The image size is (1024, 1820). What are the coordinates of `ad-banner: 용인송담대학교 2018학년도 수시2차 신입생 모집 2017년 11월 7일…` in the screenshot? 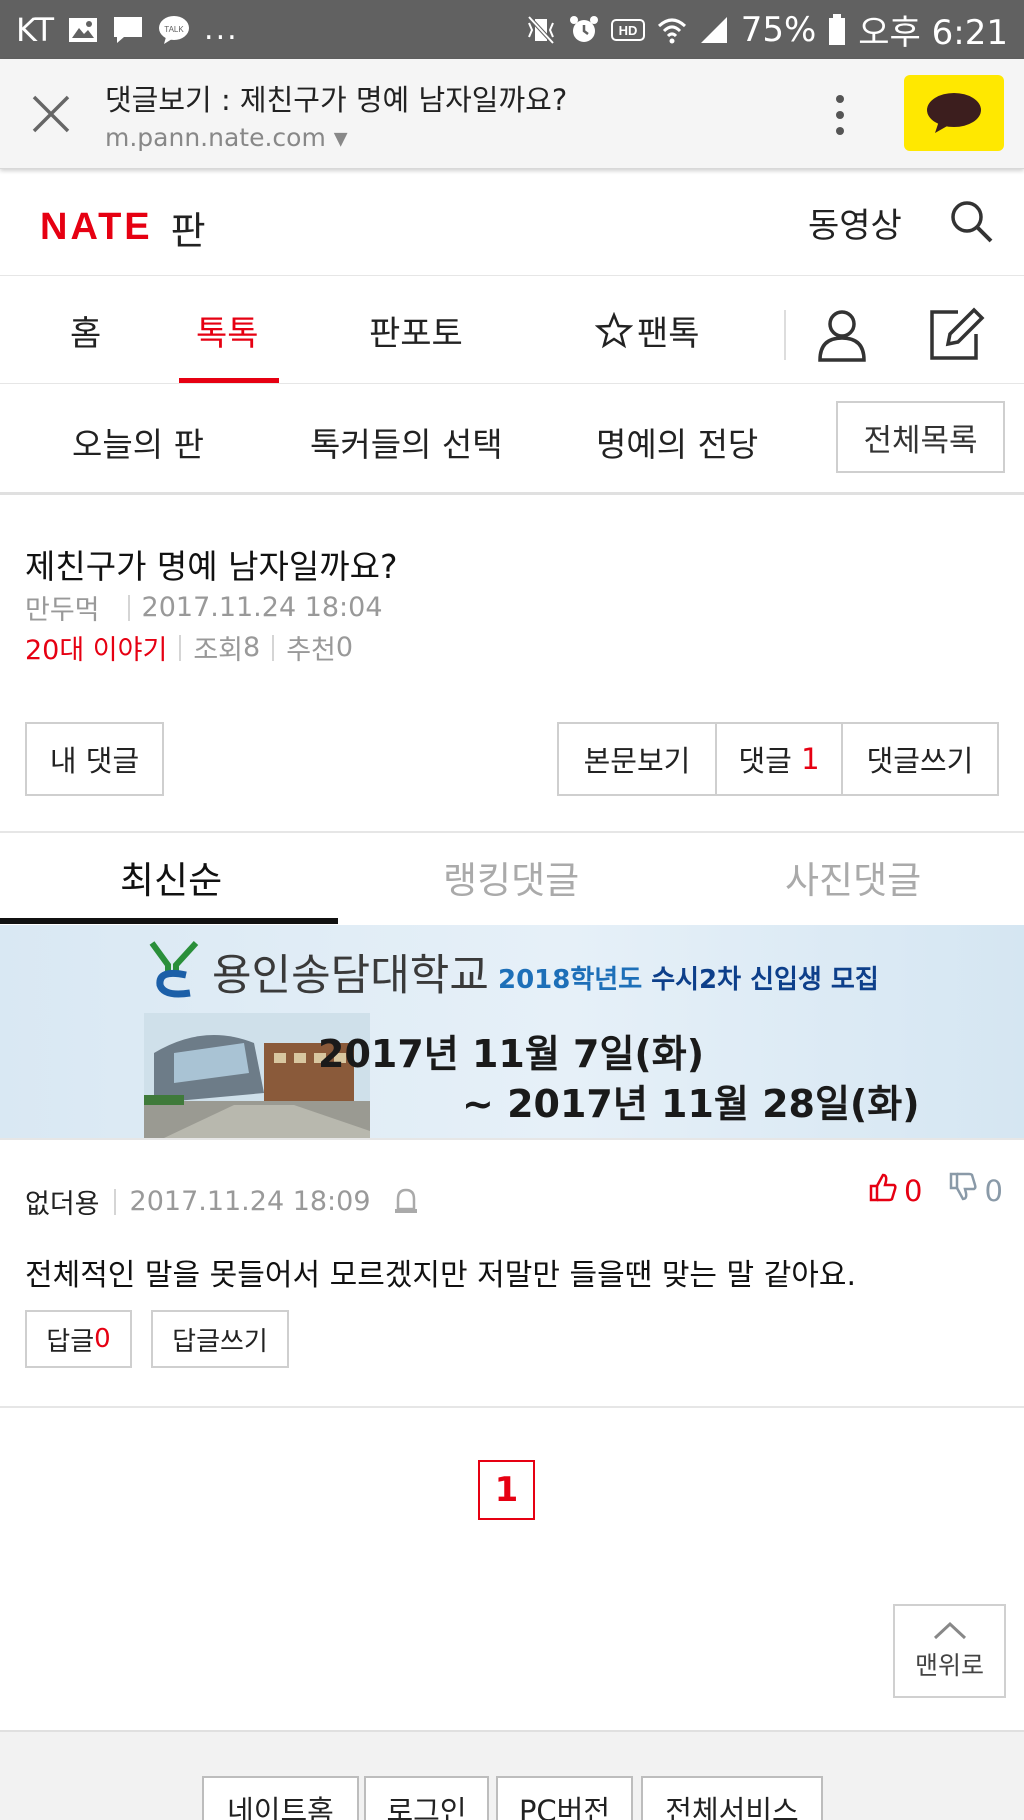 It's located at (512, 1031).